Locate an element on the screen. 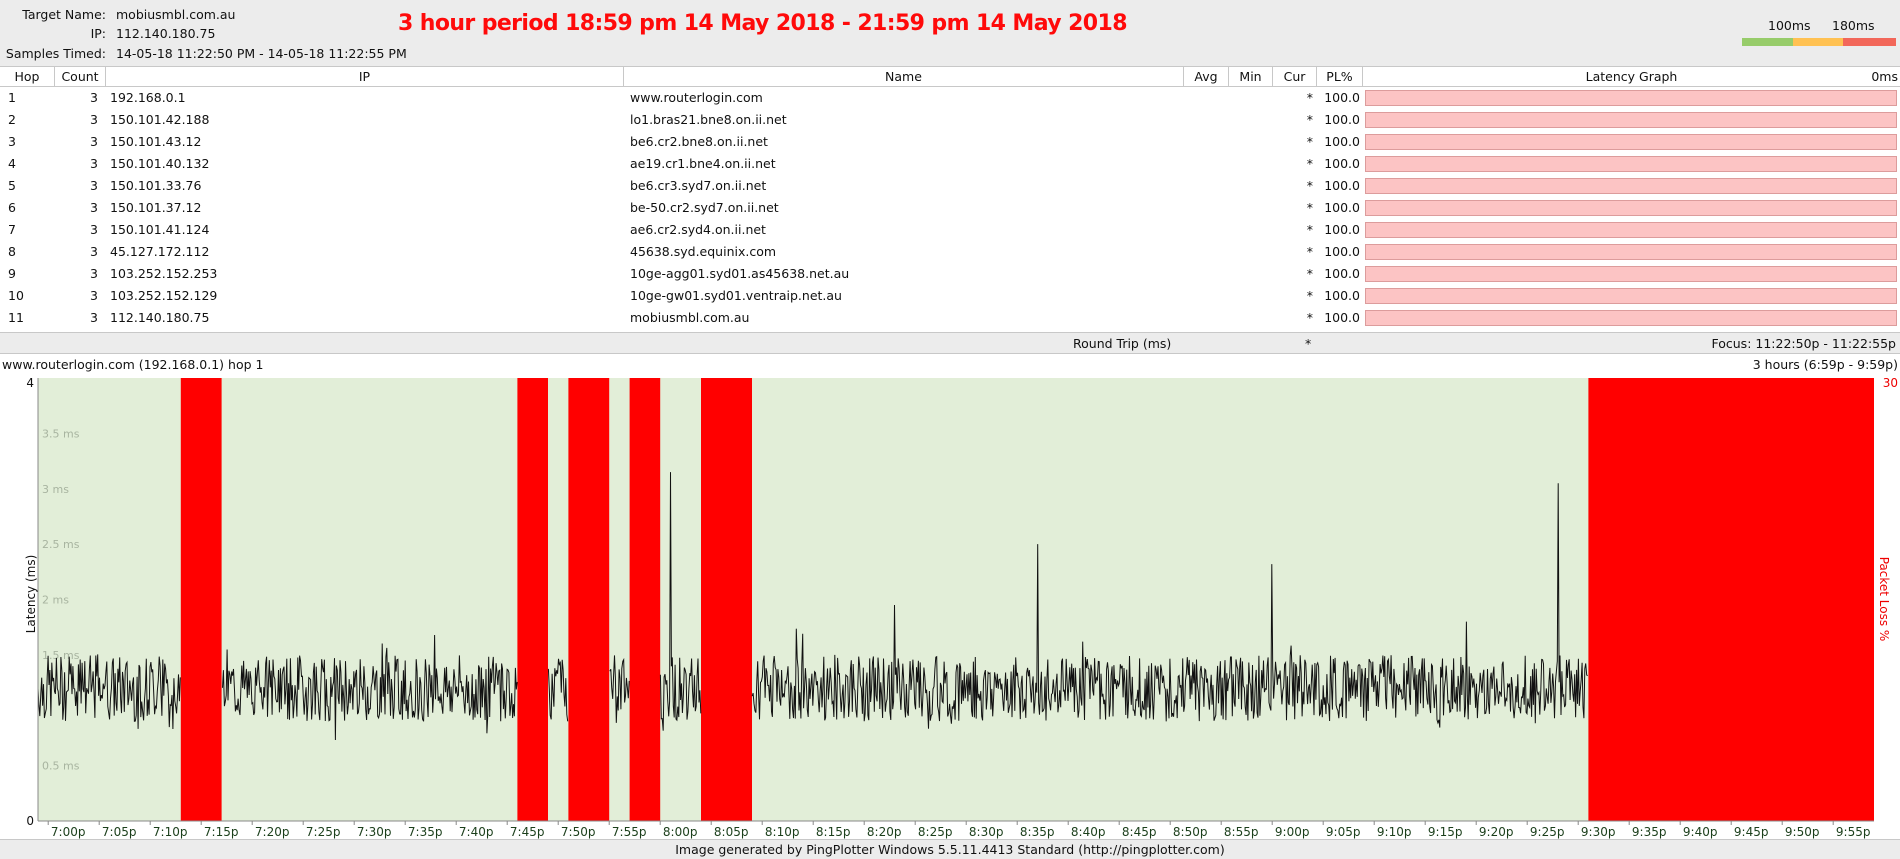 This screenshot has width=1900, height=859. x-tick-label: 7:20p is located at coordinates (272, 832).